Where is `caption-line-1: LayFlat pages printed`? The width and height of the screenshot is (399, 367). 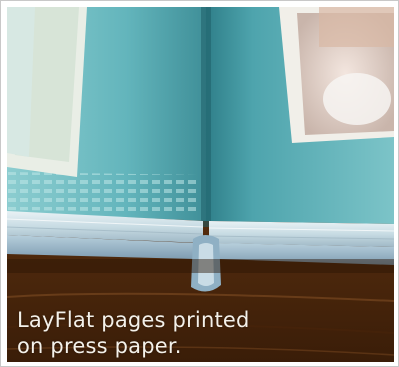 caption-line-1: LayFlat pages printed is located at coordinates (133, 320).